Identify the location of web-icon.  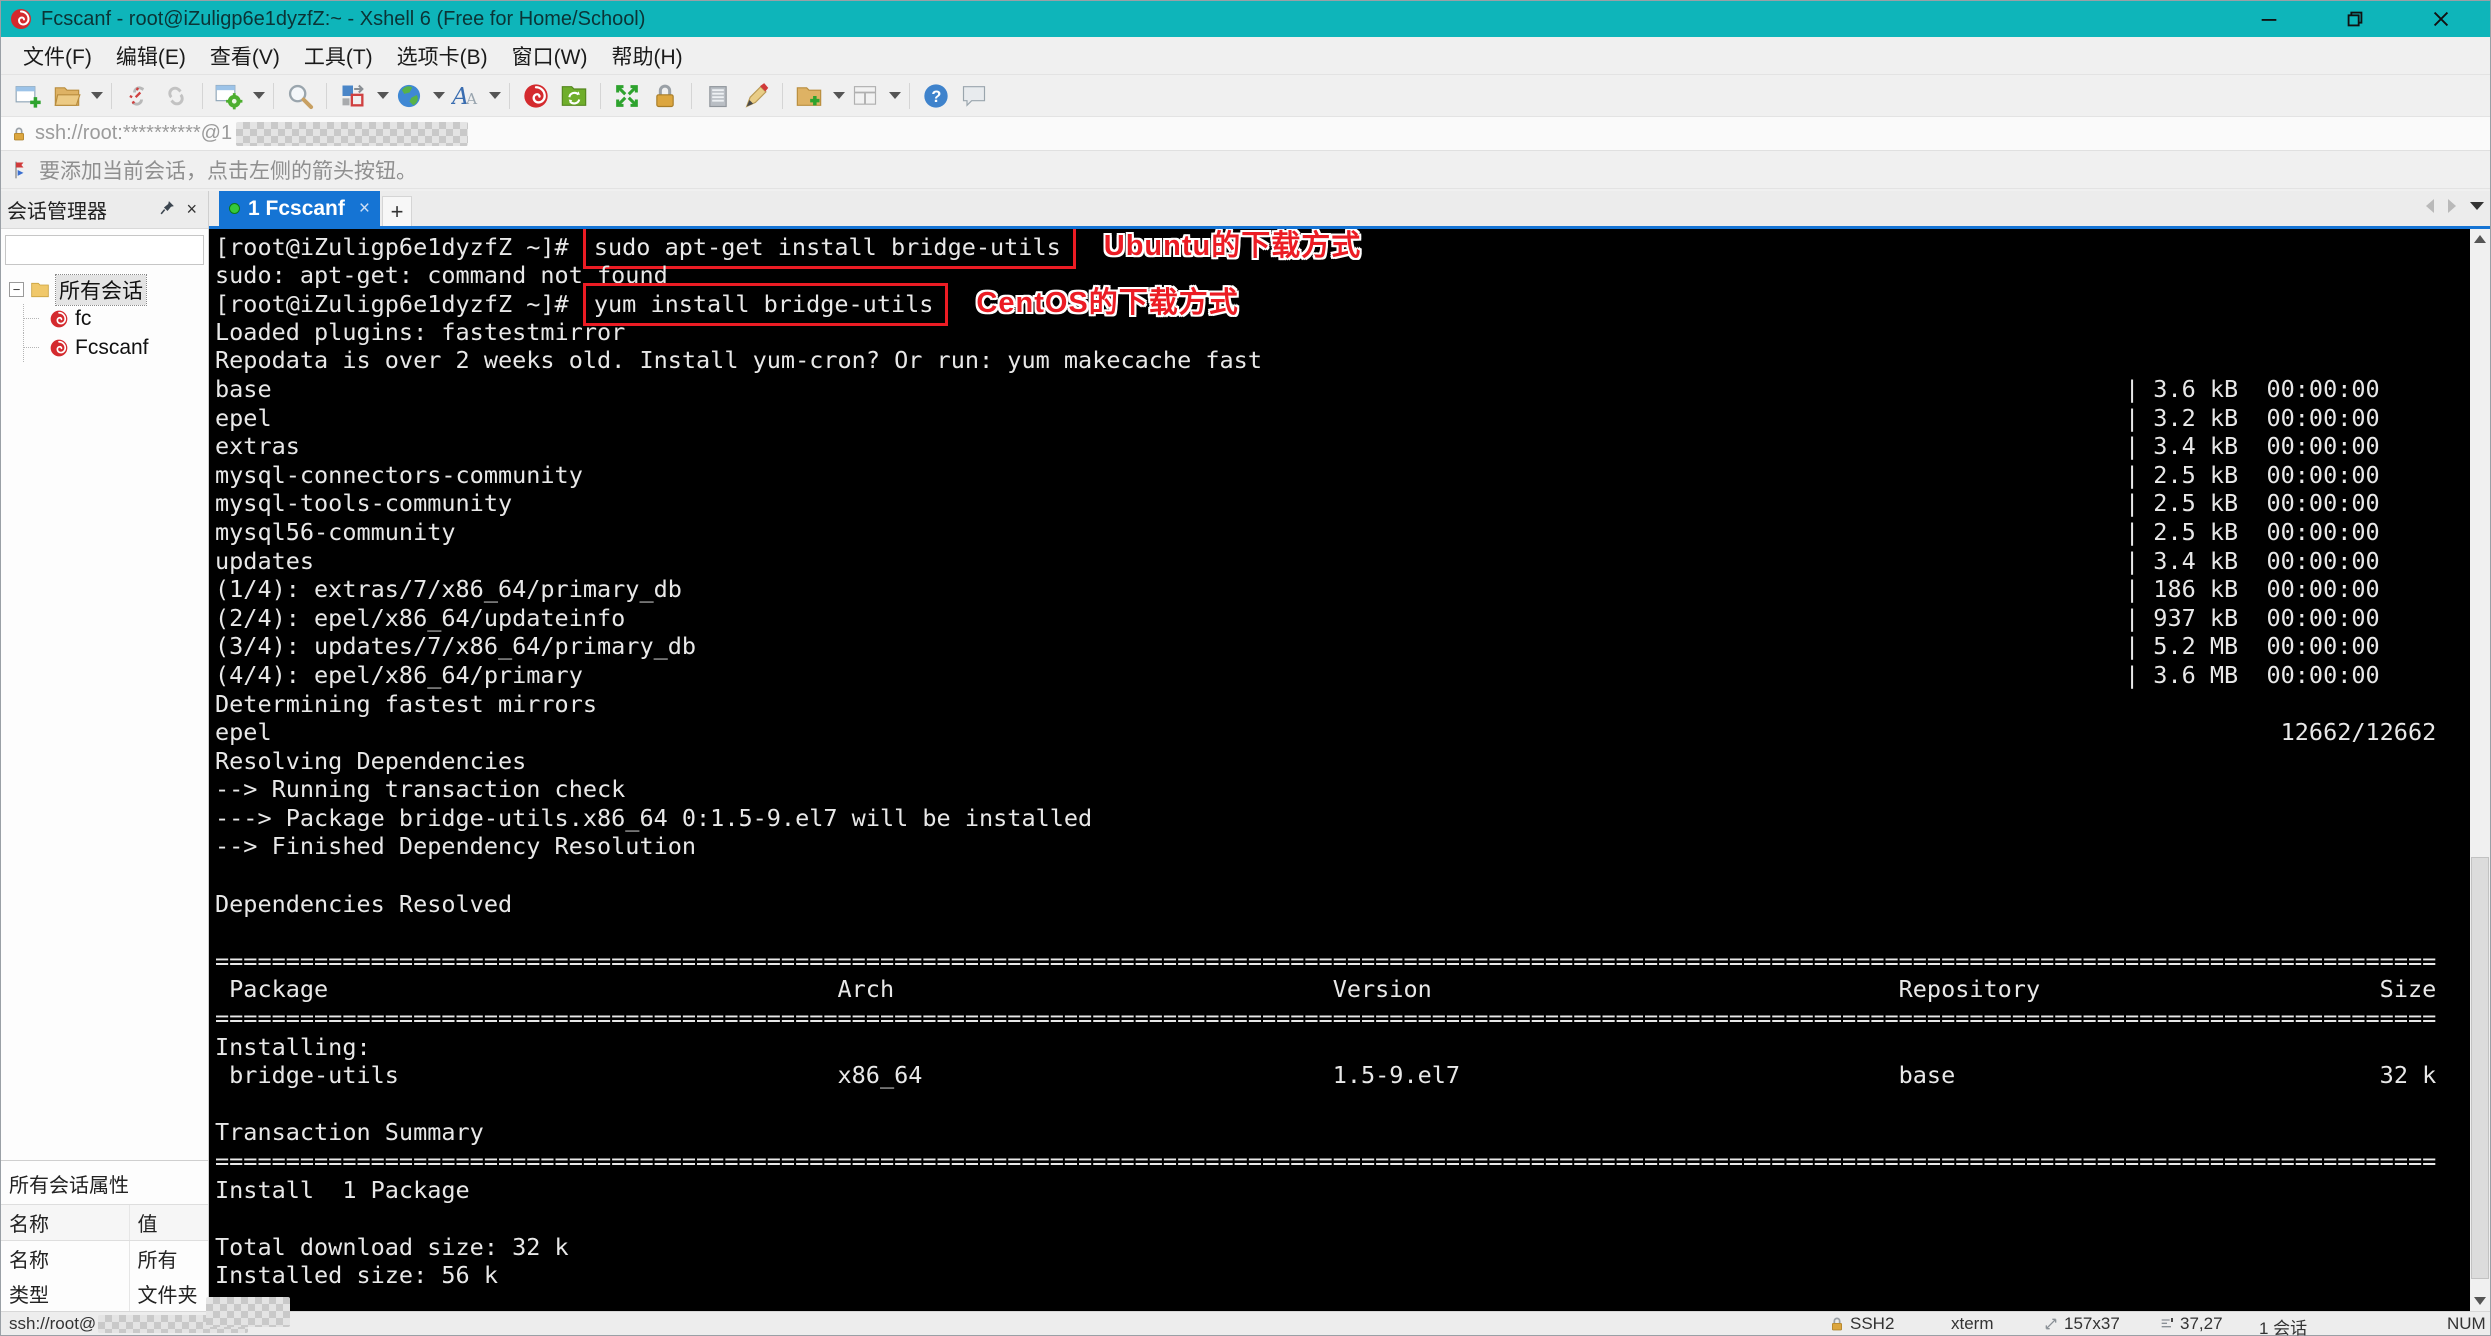
(409, 96).